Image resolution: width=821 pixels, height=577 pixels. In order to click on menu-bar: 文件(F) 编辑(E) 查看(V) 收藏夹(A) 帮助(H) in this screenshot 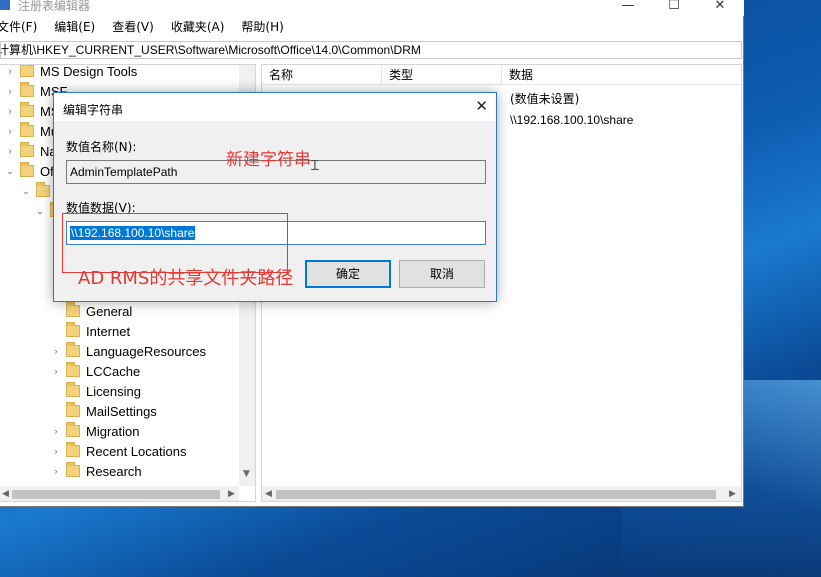, I will do `click(372, 26)`.